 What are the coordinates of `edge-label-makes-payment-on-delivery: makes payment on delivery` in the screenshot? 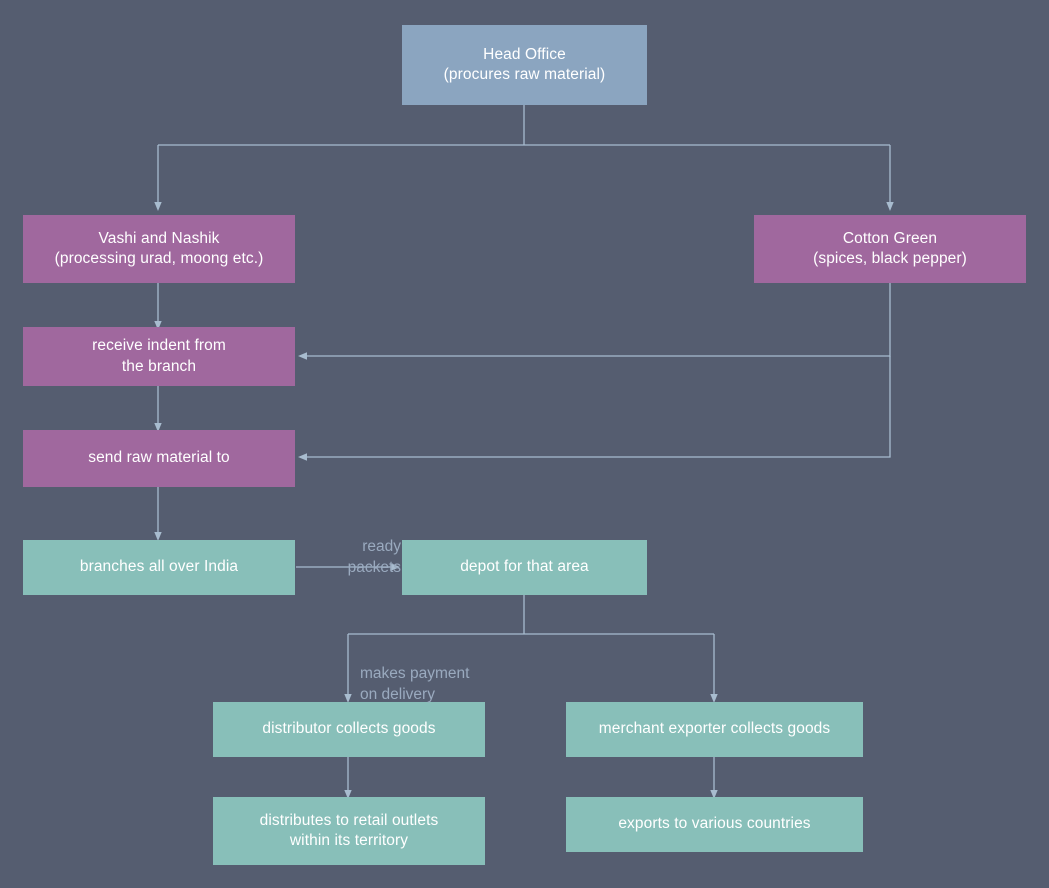 It's located at (475, 674).